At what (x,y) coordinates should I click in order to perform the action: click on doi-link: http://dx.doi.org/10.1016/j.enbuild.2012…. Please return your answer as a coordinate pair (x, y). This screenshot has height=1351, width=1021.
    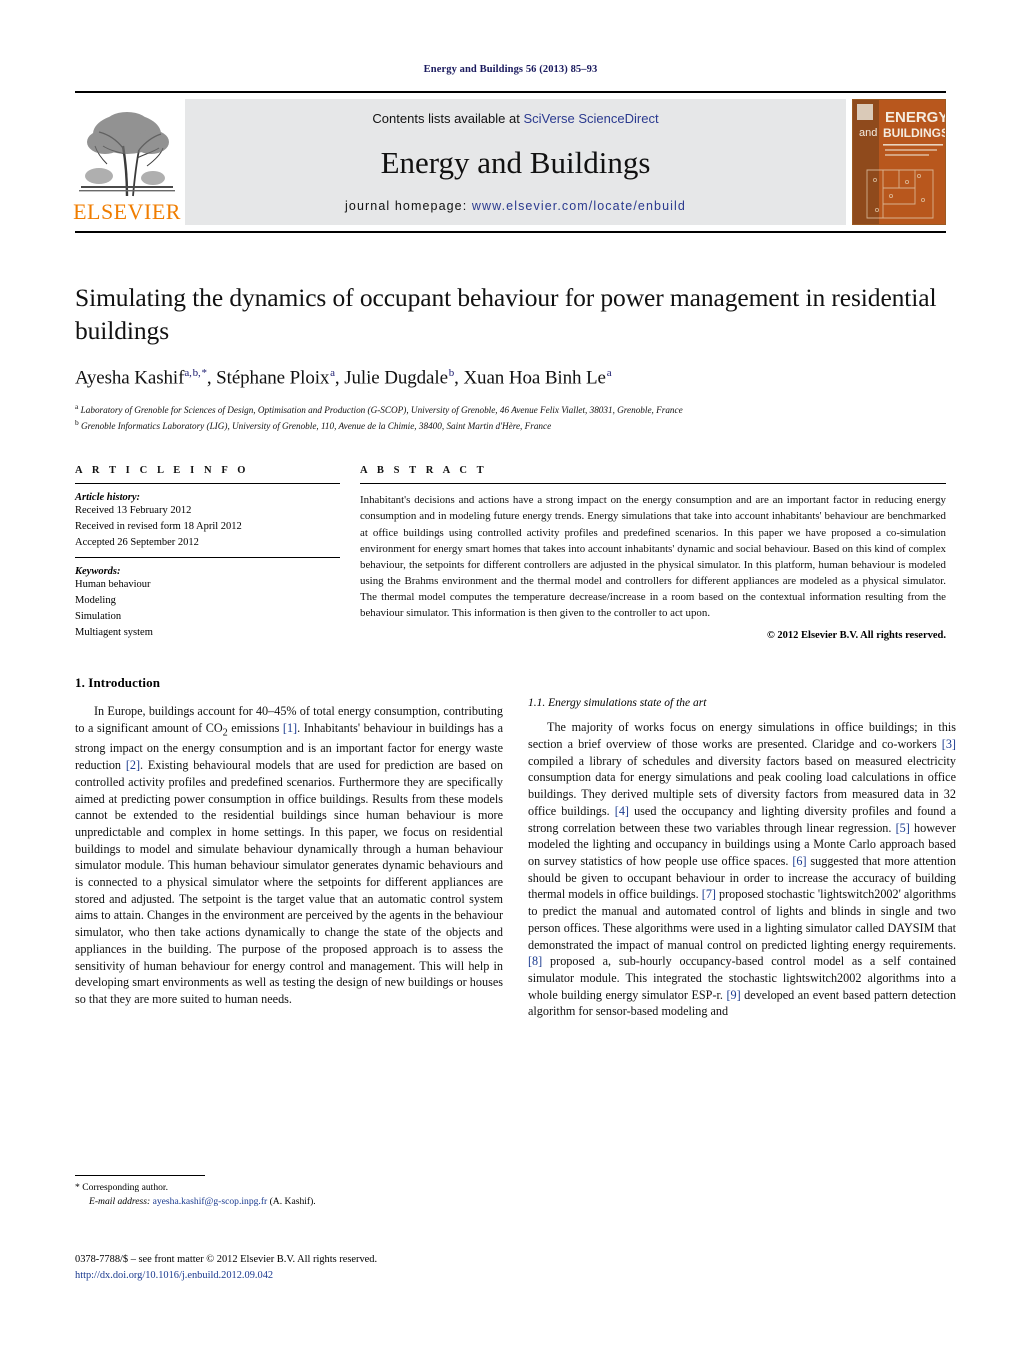
    Looking at the image, I should click on (355, 1276).